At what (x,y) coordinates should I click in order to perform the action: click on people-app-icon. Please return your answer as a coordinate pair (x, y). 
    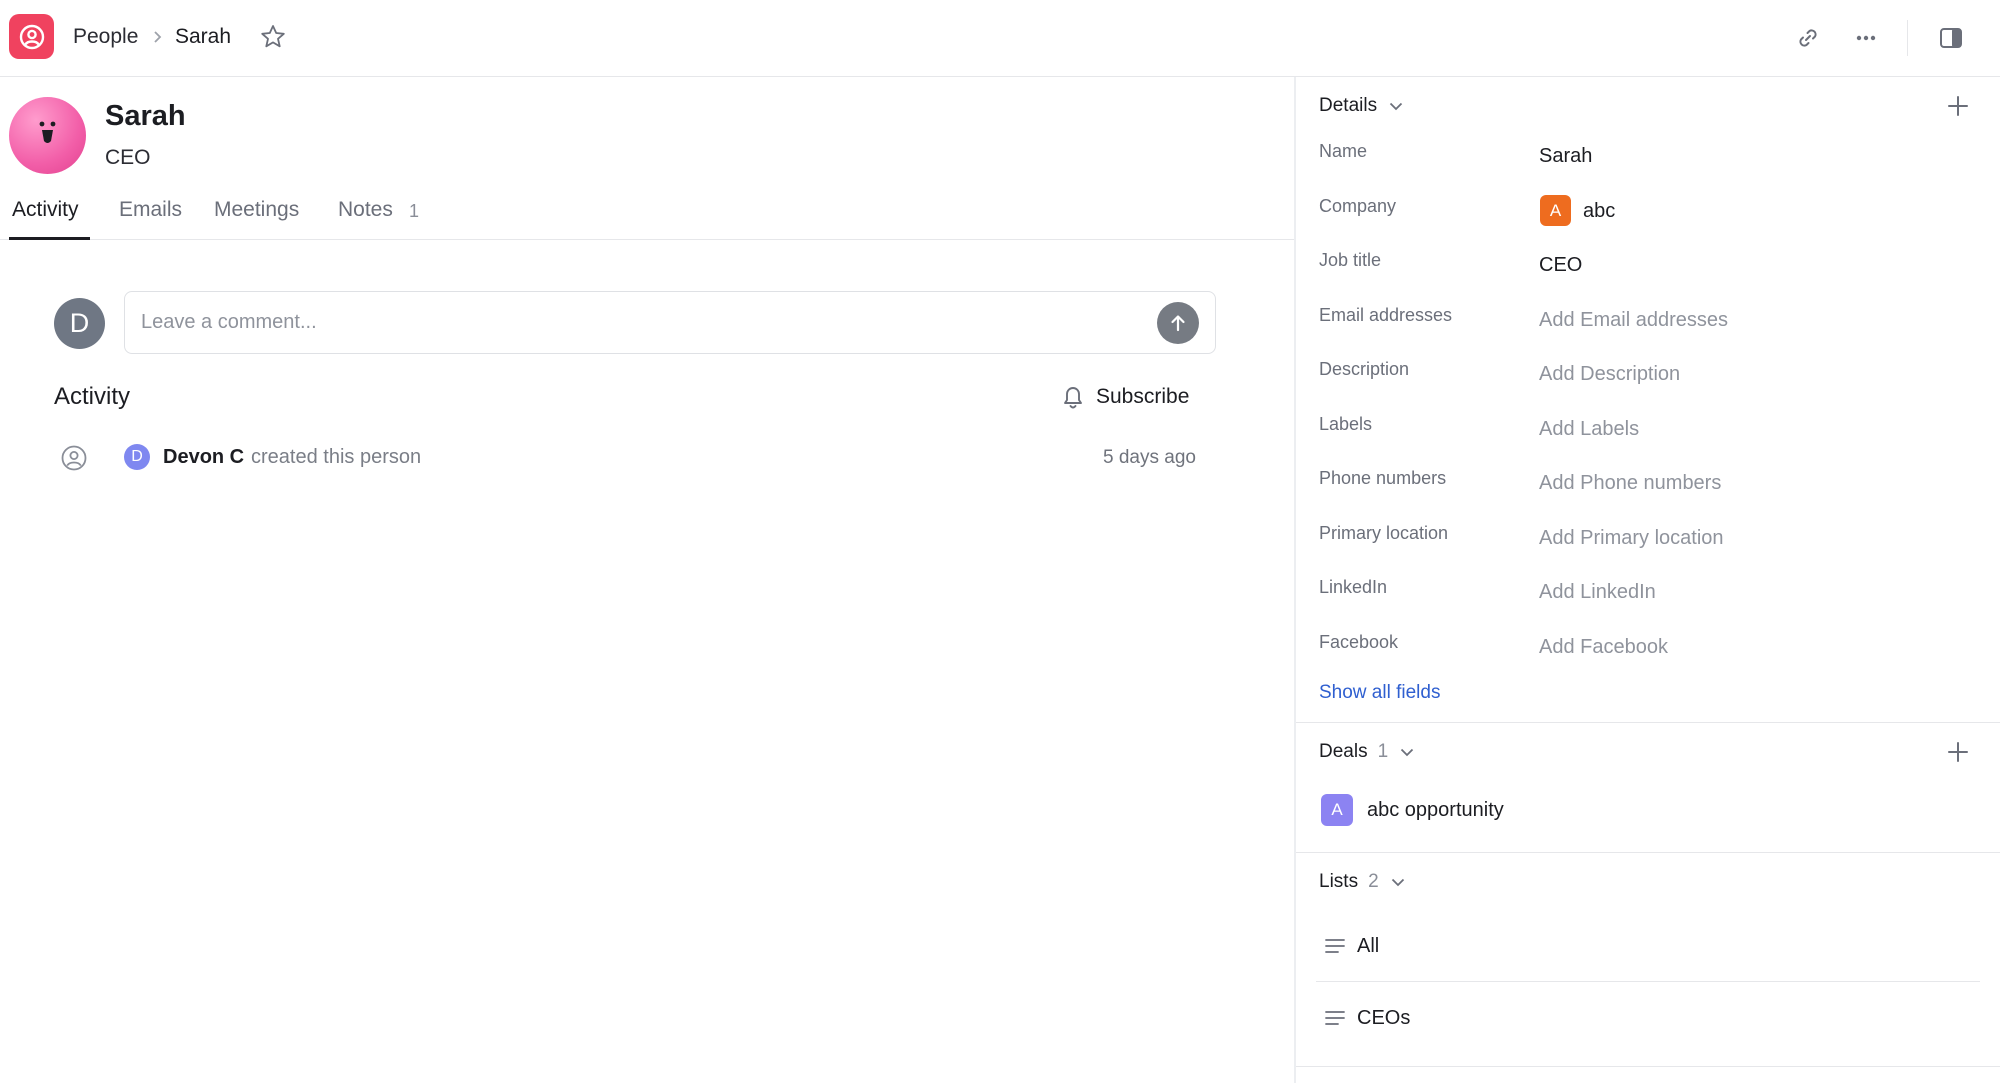
    Looking at the image, I should click on (31, 36).